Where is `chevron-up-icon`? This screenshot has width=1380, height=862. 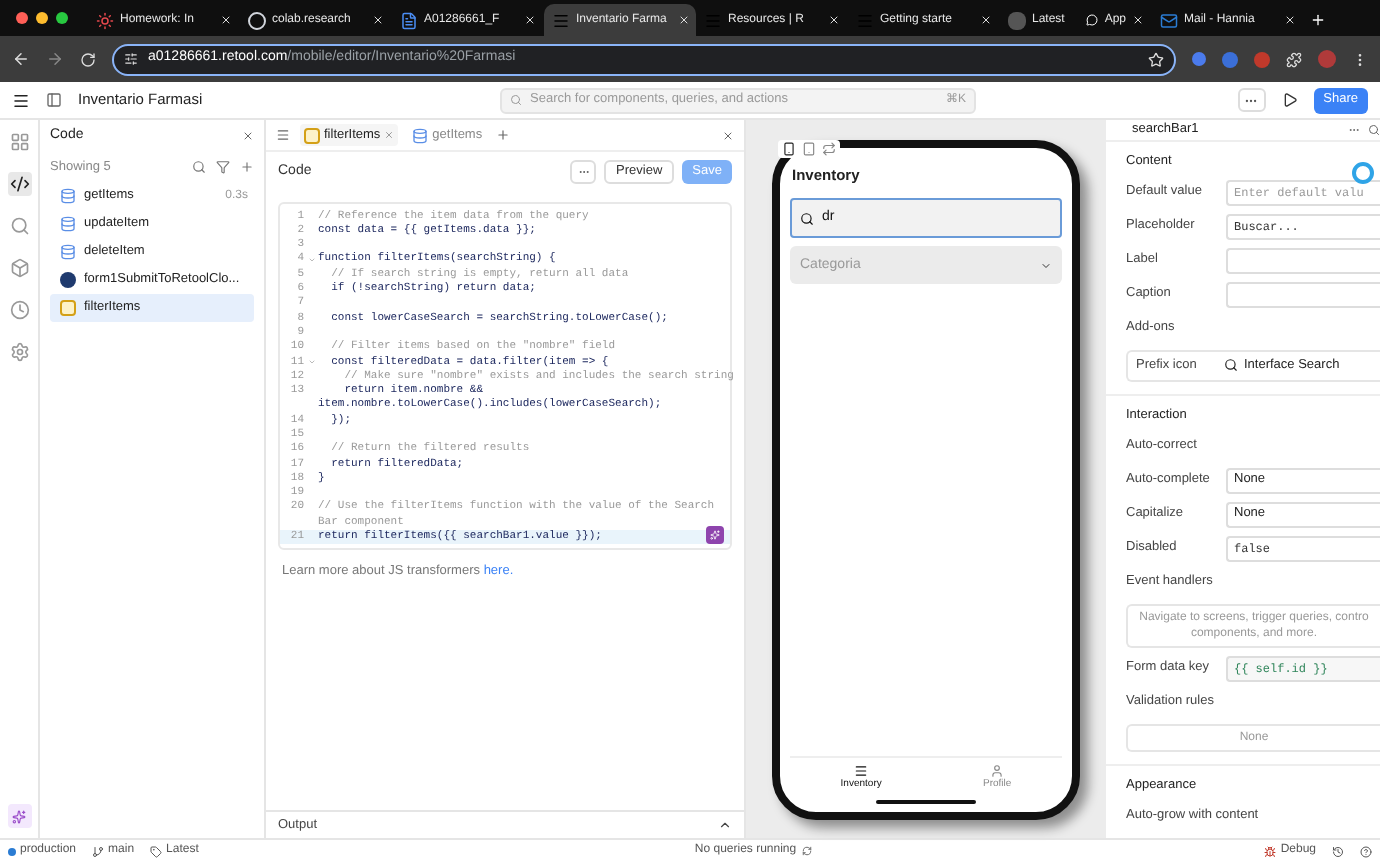 chevron-up-icon is located at coordinates (725, 825).